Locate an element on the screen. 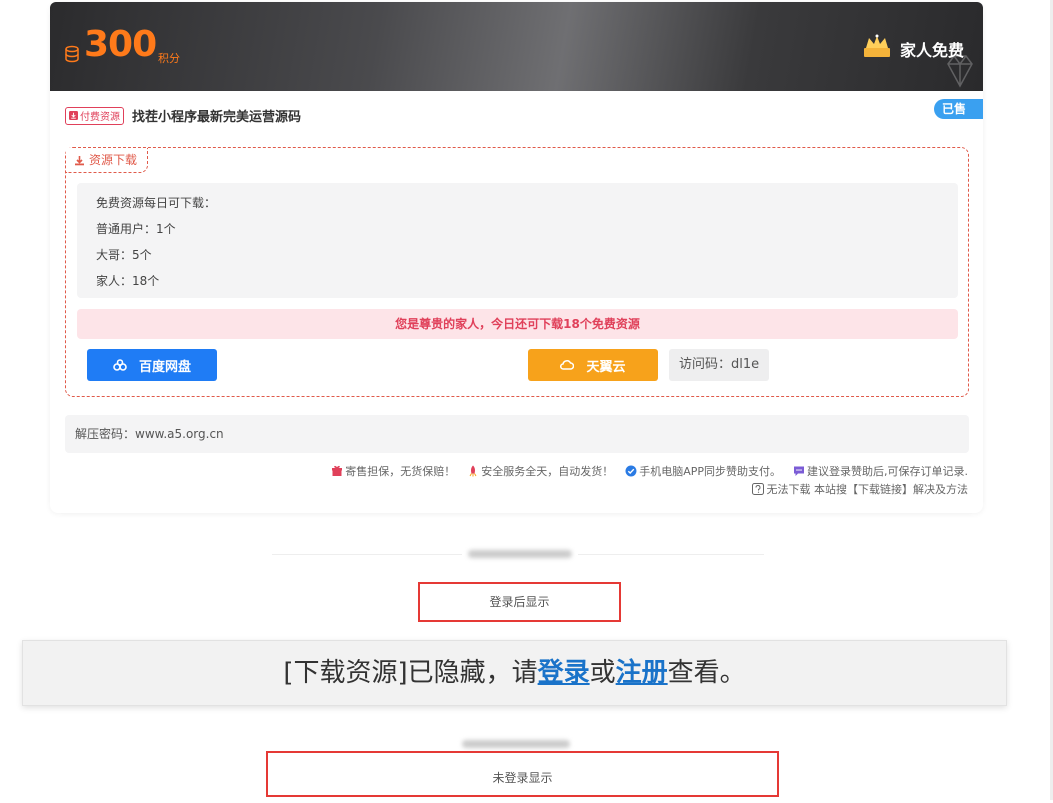  quota-line: 普通用户：1个 is located at coordinates (136, 229).